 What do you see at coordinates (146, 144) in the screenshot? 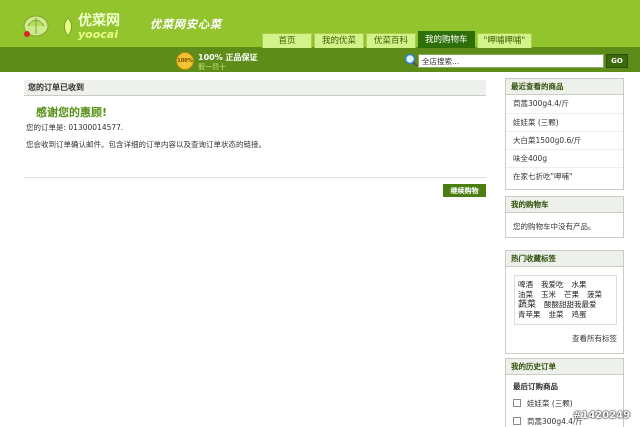
I see `confirmation-message: 您会收到订单确认邮件。包含详细的订单内容以及查询订单状态的链接。` at bounding box center [146, 144].